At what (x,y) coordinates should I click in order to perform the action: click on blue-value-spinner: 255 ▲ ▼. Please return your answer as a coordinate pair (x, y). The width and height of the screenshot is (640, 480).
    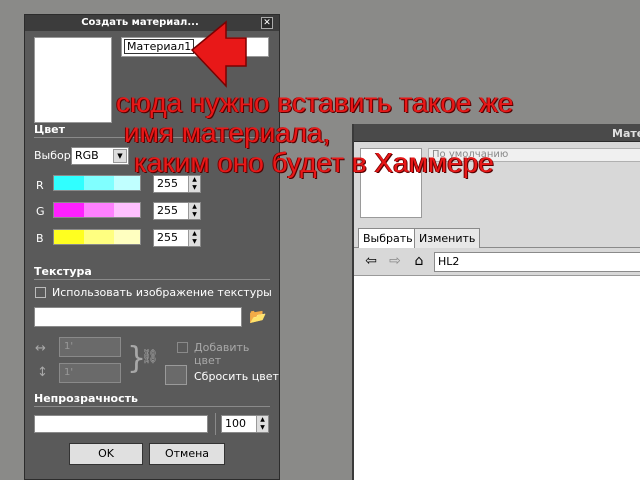
    Looking at the image, I should click on (177, 238).